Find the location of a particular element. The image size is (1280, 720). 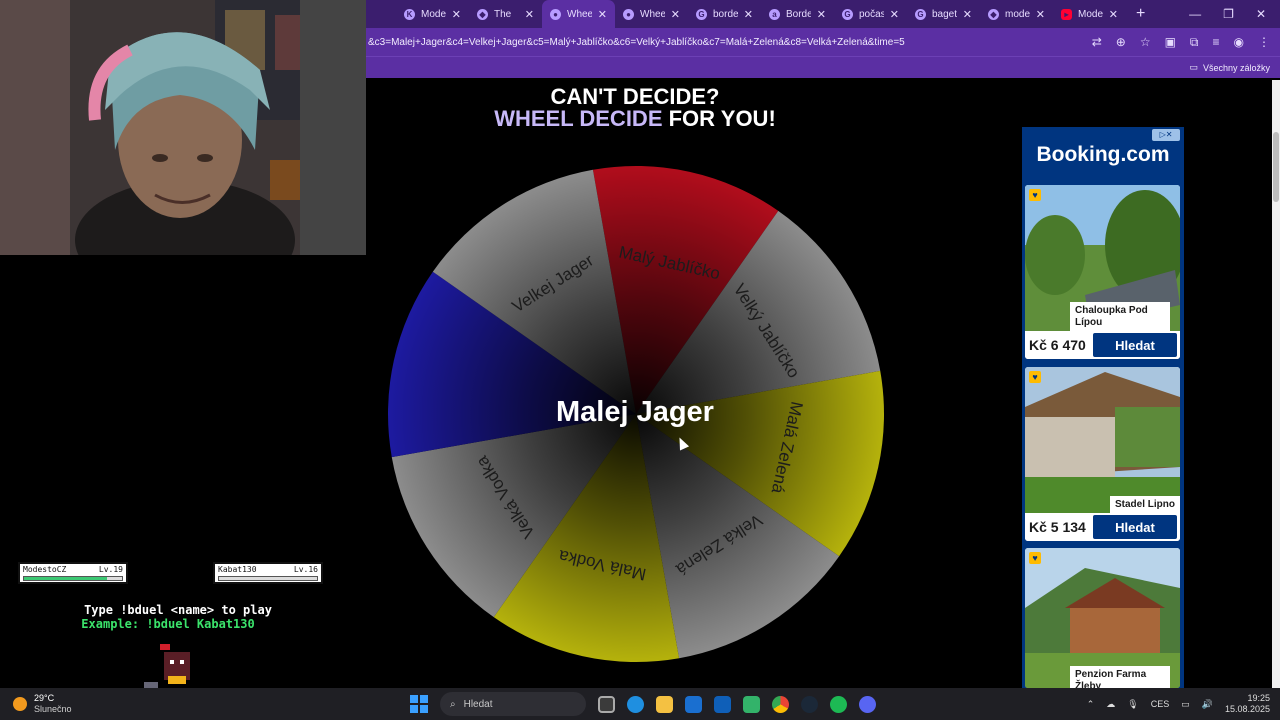

wiki-icon: a is located at coordinates (774, 14).